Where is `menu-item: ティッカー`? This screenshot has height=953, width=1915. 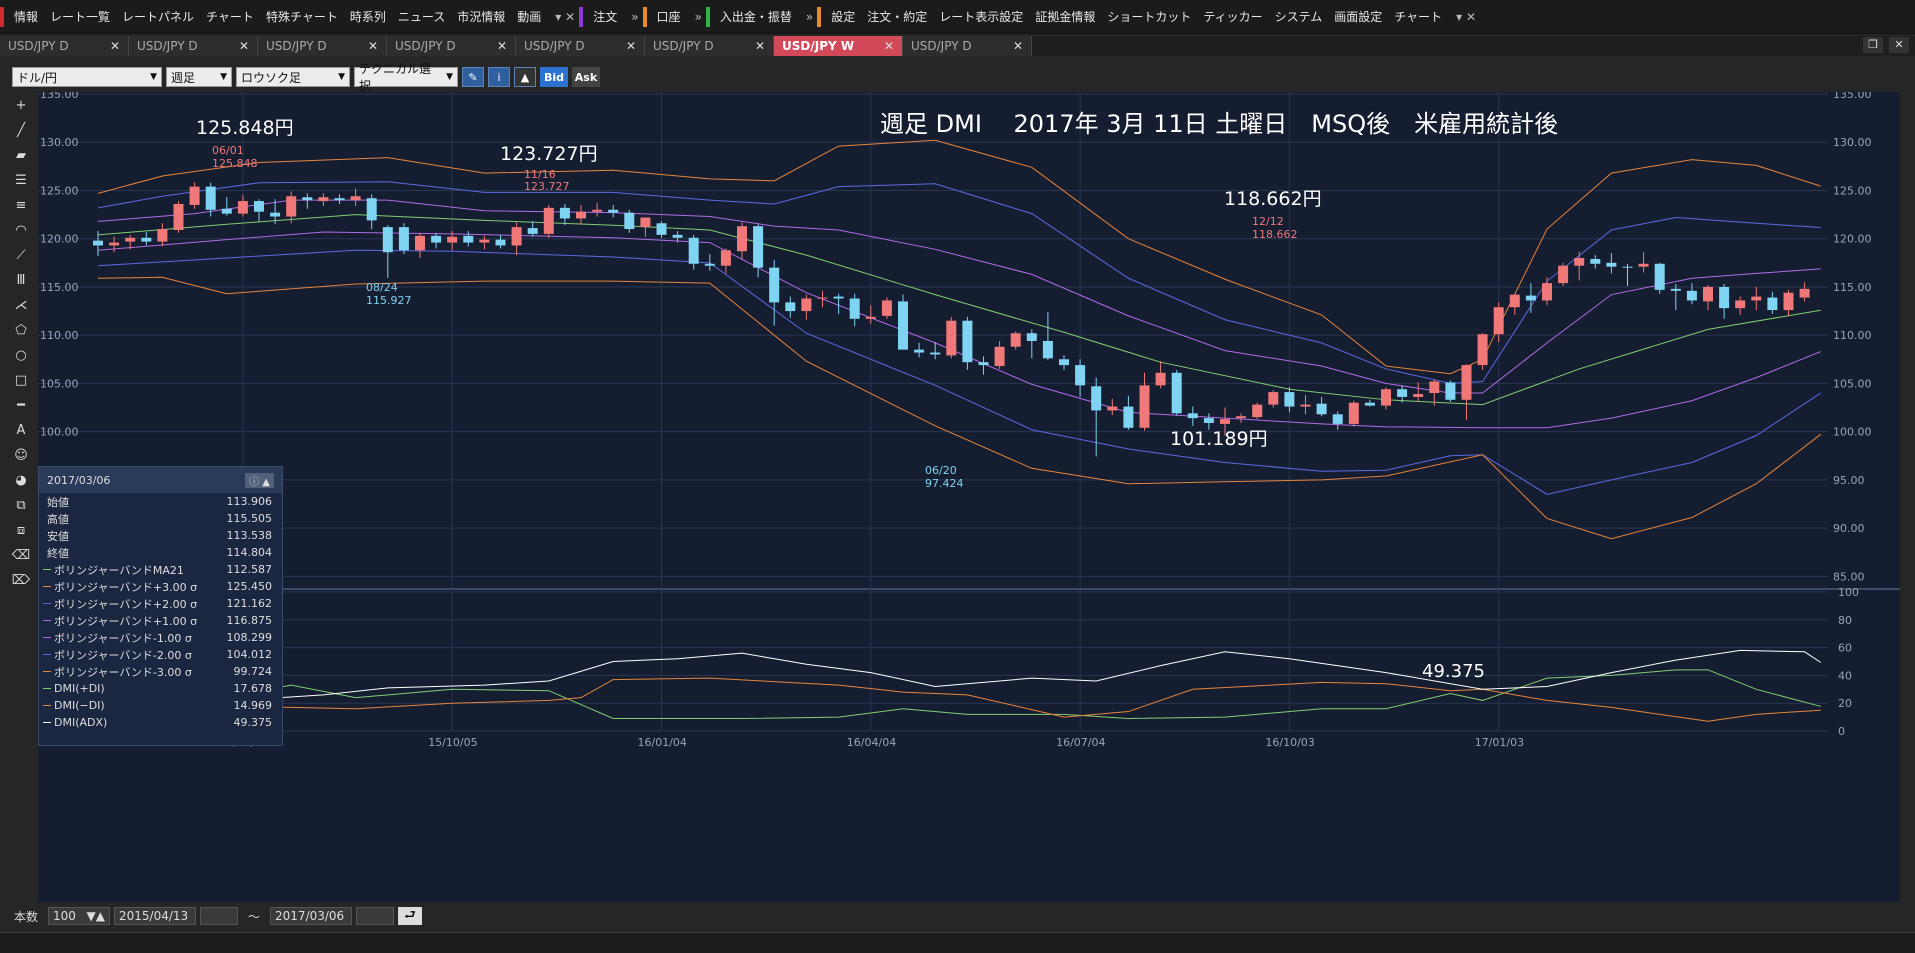
menu-item: ティッカー is located at coordinates (1232, 16).